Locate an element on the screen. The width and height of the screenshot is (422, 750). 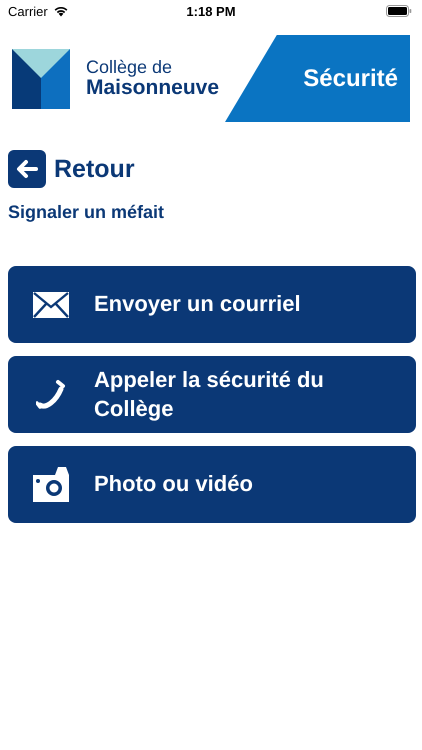
envelope-icon is located at coordinates (51, 305).